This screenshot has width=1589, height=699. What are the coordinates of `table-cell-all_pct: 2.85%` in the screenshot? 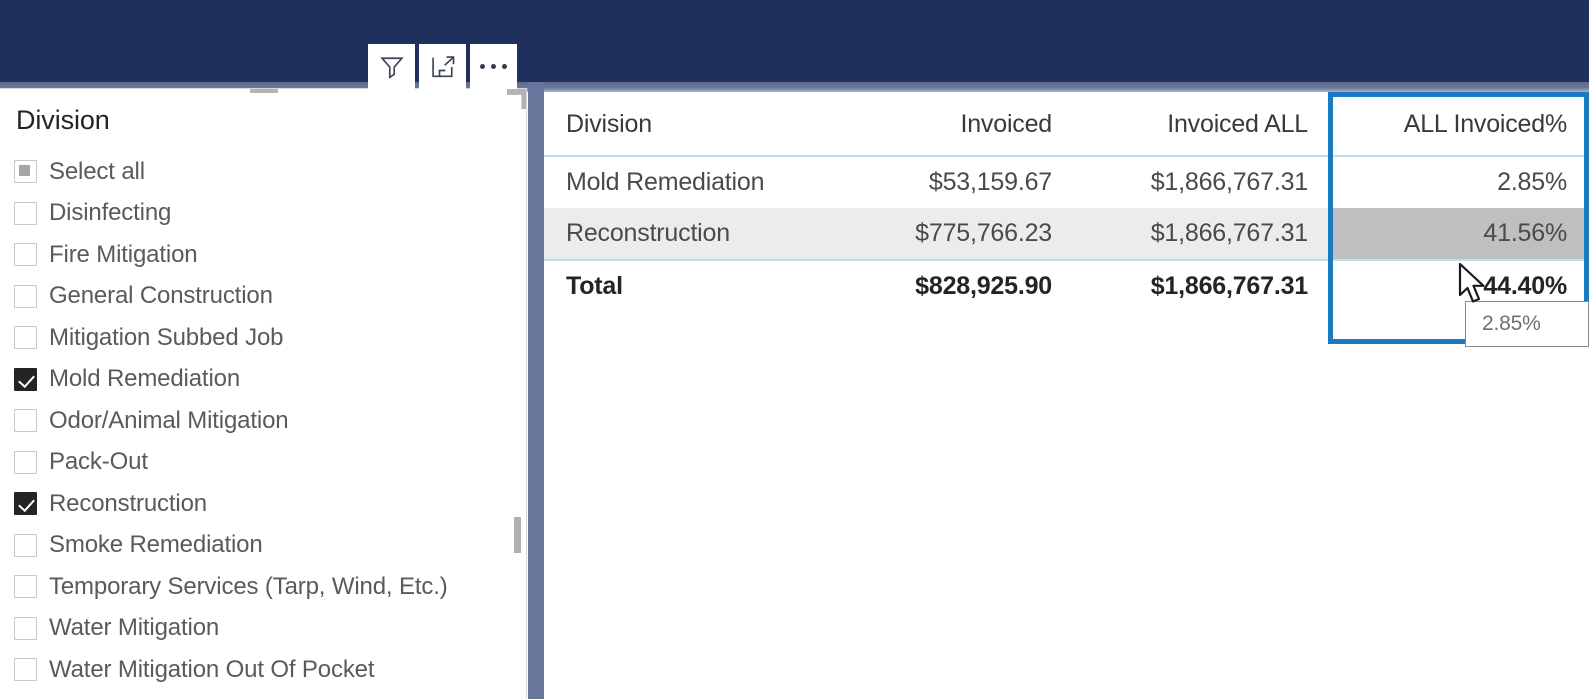 It's located at (1459, 182).